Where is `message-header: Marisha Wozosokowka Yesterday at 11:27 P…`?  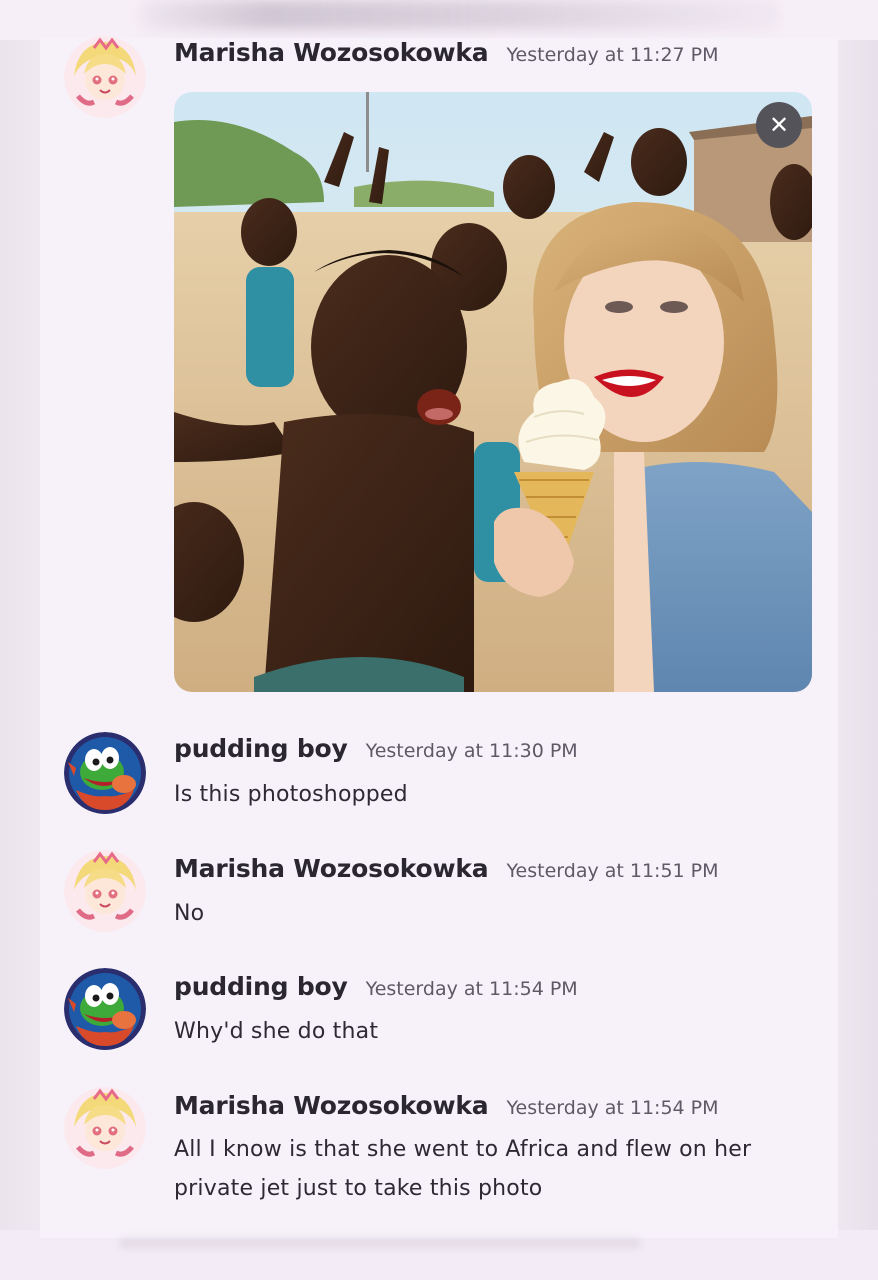
message-header: Marisha Wozosokowka Yesterday at 11:27 P… is located at coordinates (446, 52).